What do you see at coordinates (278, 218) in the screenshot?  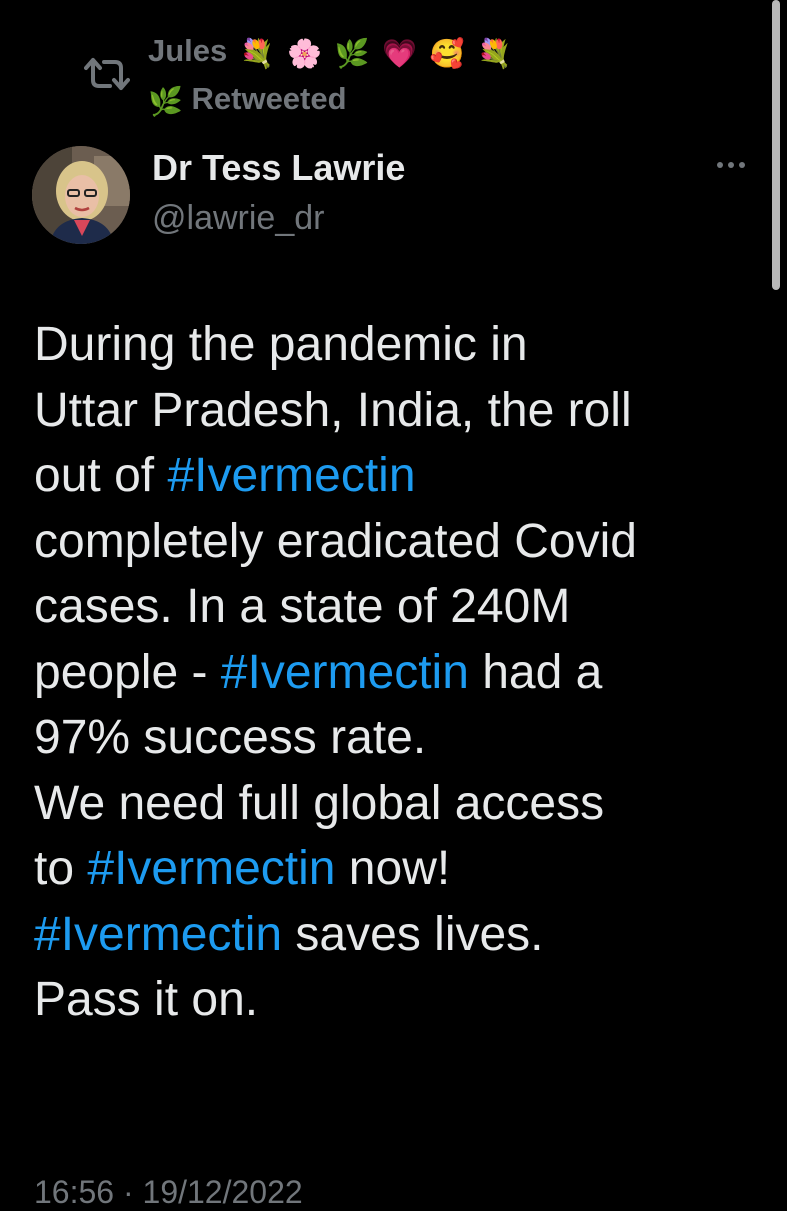 I see `author-handle: @lawrie_dr` at bounding box center [278, 218].